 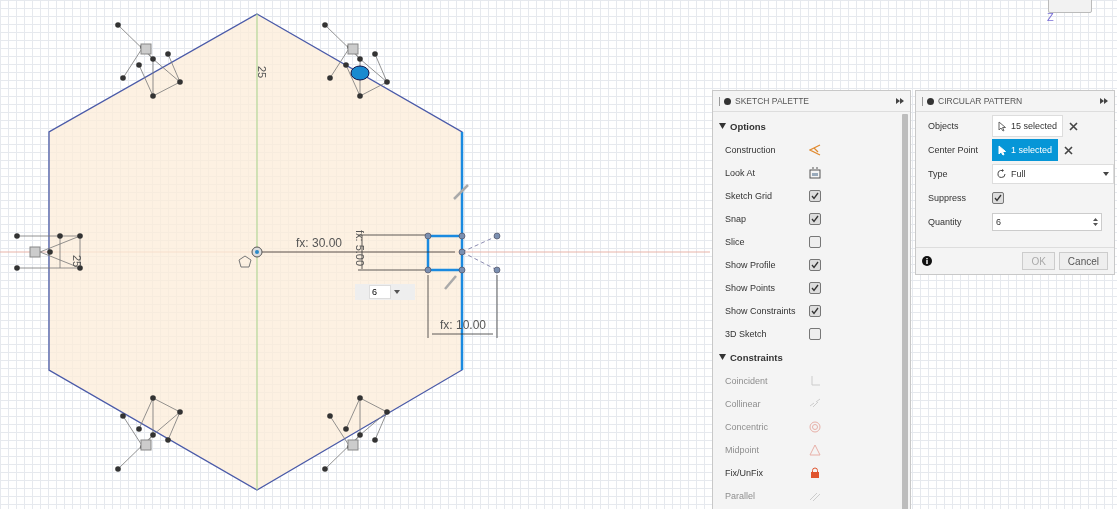 I want to click on panel-title: CIRCULAR PATTERN, so click(x=981, y=101).